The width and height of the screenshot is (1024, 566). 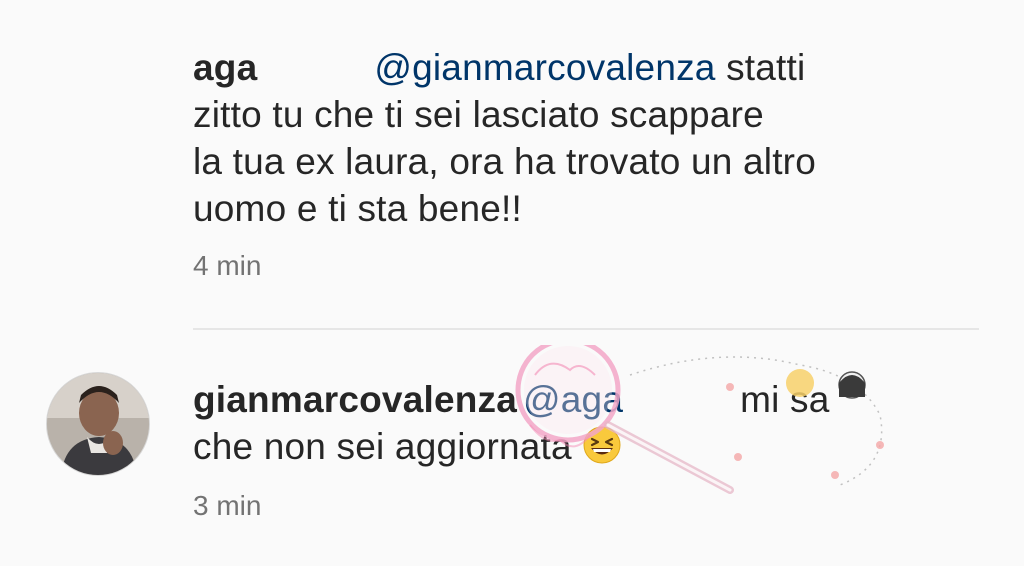 What do you see at coordinates (227, 265) in the screenshot?
I see `comment-timestamp: 4 min` at bounding box center [227, 265].